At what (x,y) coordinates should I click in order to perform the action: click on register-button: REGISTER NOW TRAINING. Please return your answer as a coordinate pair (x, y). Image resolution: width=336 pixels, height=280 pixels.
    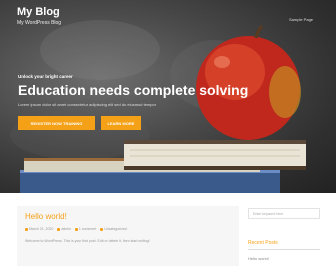
    Looking at the image, I should click on (56, 123).